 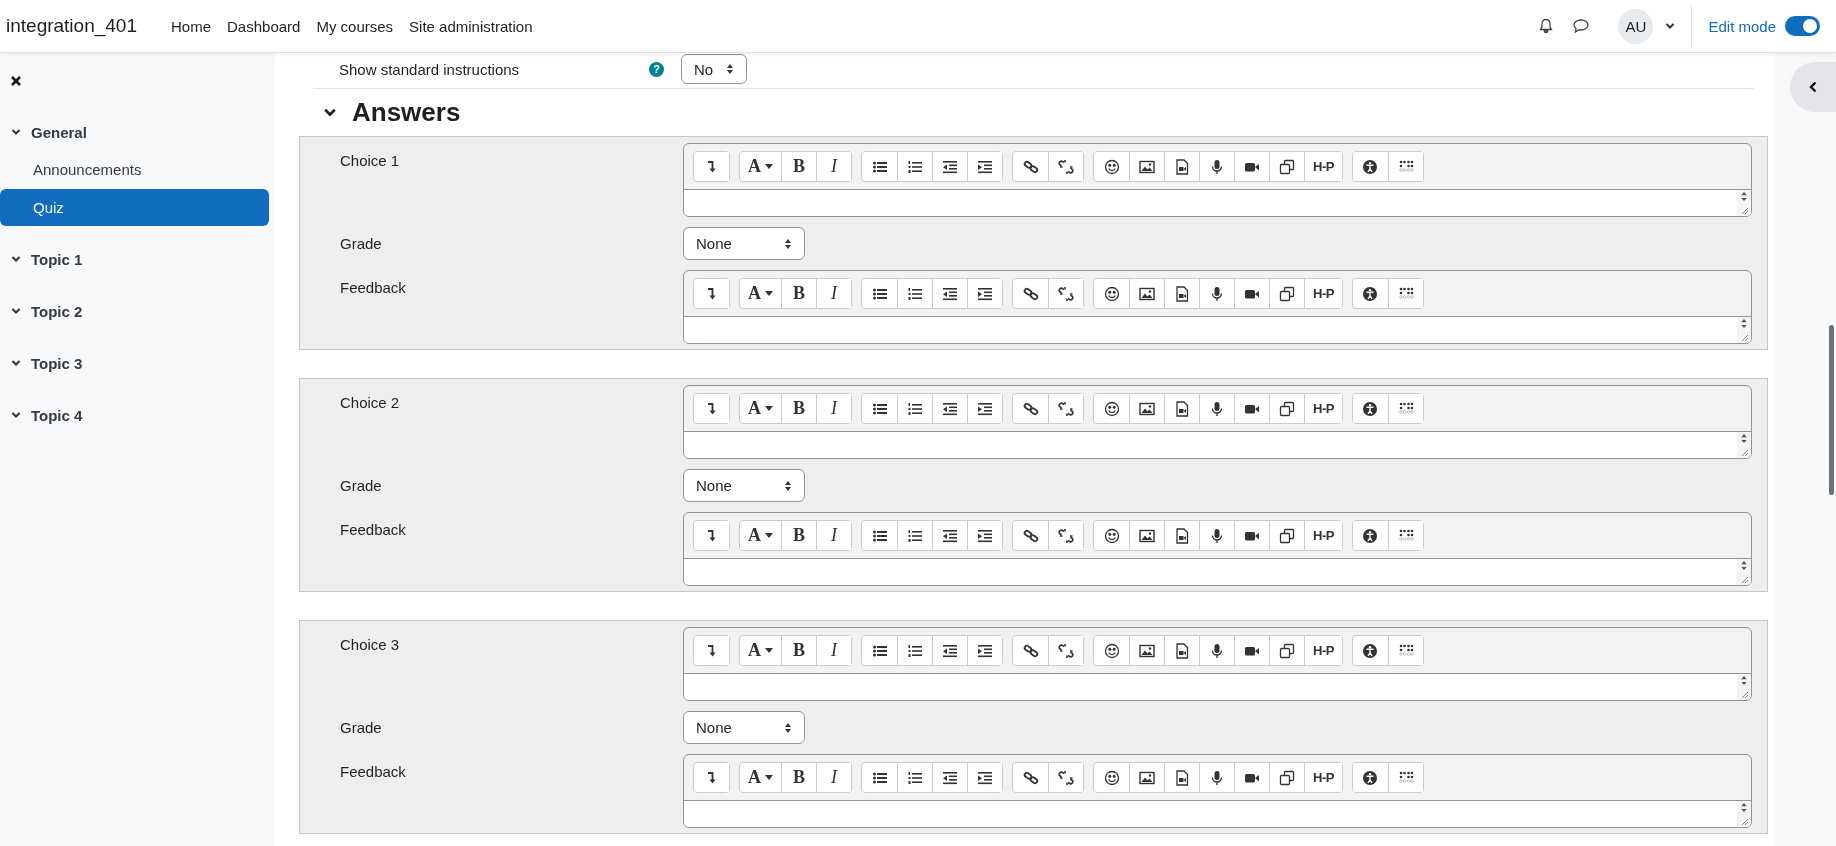 What do you see at coordinates (714, 69) in the screenshot?
I see `instructions-select: No` at bounding box center [714, 69].